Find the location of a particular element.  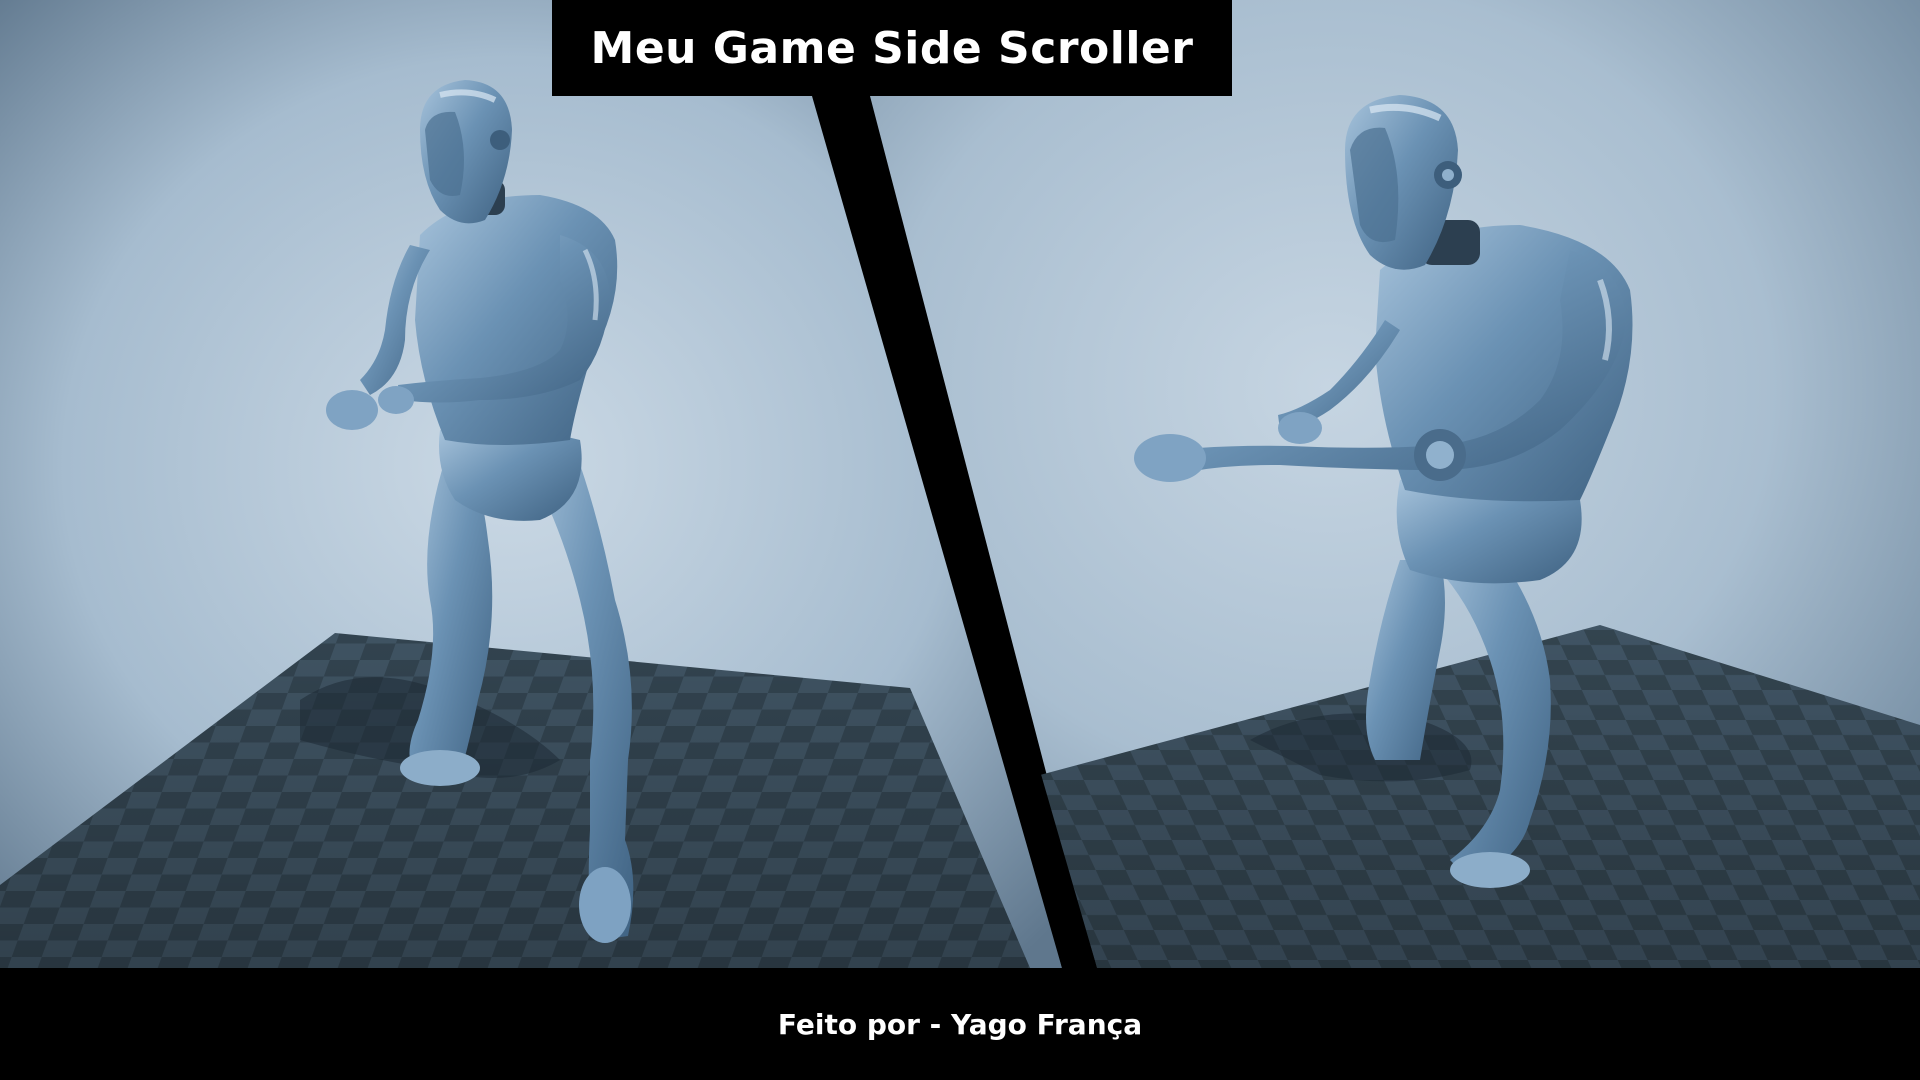

credit-text: Feito por - Yago França is located at coordinates (960, 1024).